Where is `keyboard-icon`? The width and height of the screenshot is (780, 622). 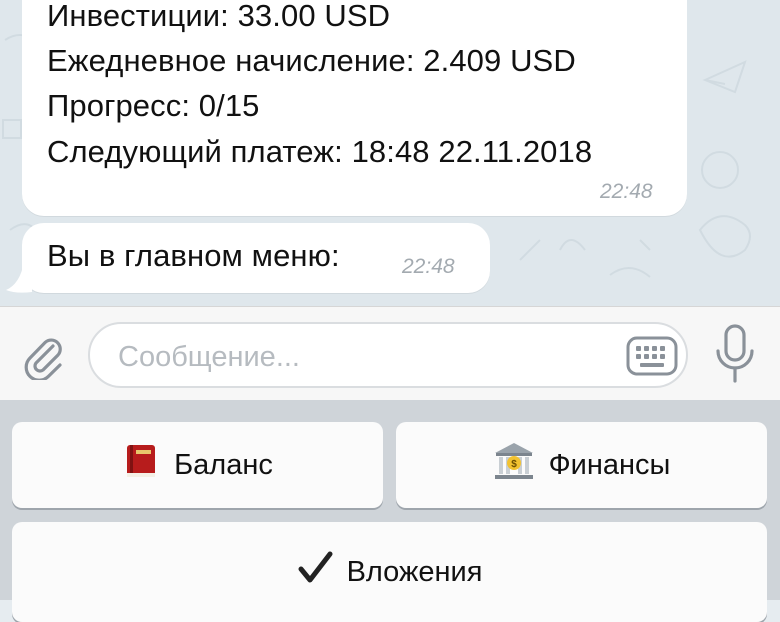 keyboard-icon is located at coordinates (652, 356).